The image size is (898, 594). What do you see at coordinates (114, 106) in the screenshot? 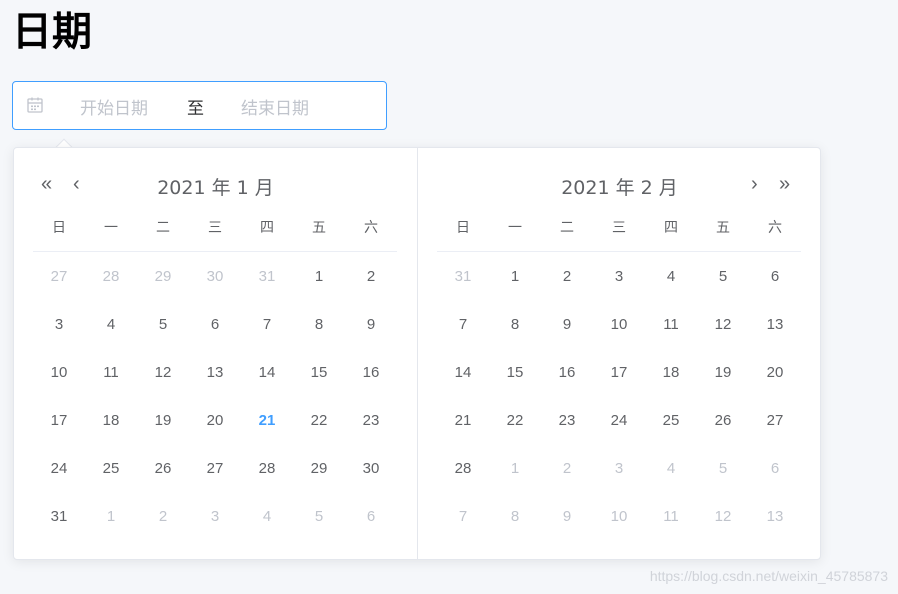
I see `start-date-input: 开始日期` at bounding box center [114, 106].